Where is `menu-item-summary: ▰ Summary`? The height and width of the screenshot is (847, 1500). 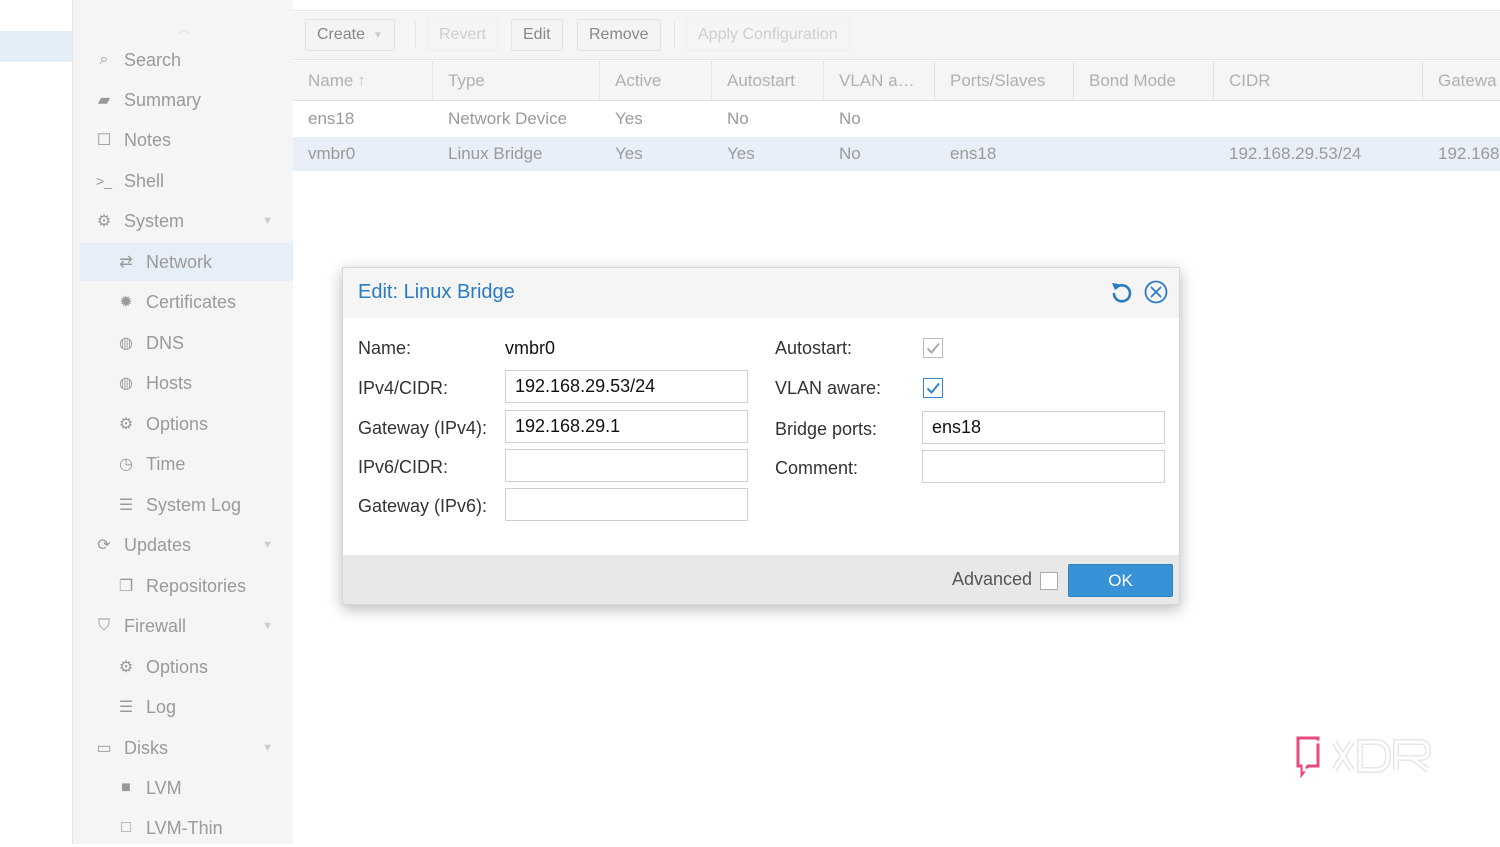
menu-item-summary: ▰ Summary is located at coordinates (186, 100).